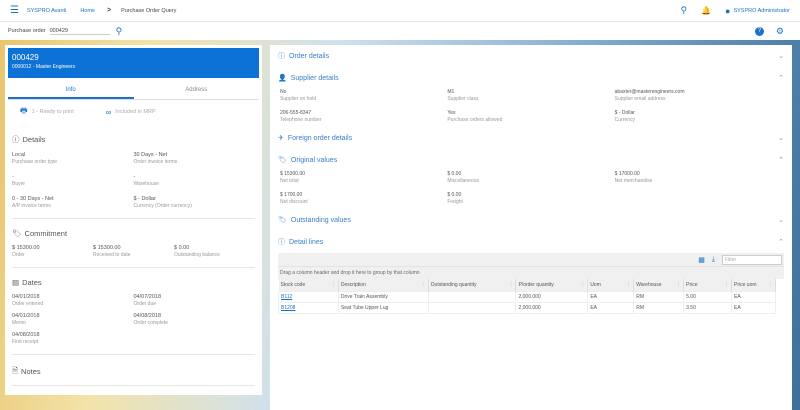  Describe the element at coordinates (24, 110) in the screenshot. I see `printer-icon: 🖶` at that location.